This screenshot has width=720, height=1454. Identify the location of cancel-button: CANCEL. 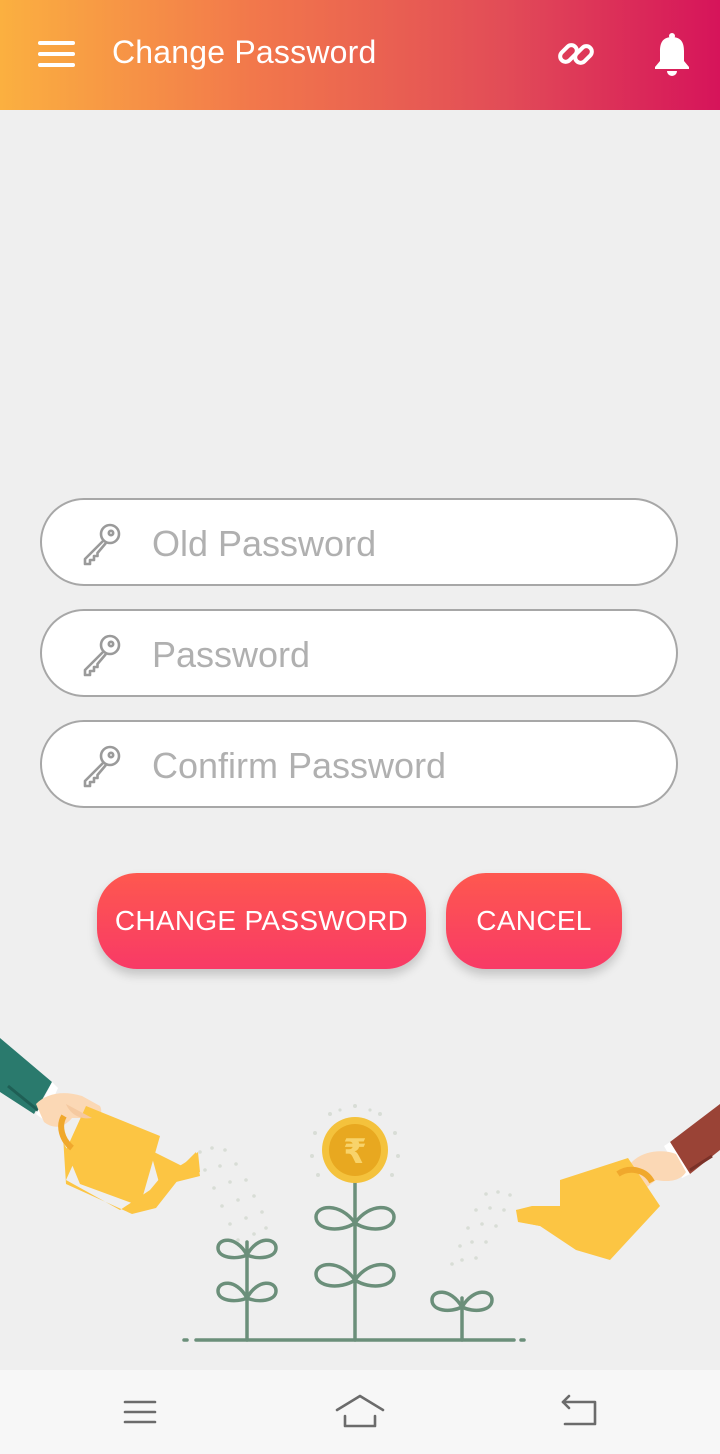
(534, 921).